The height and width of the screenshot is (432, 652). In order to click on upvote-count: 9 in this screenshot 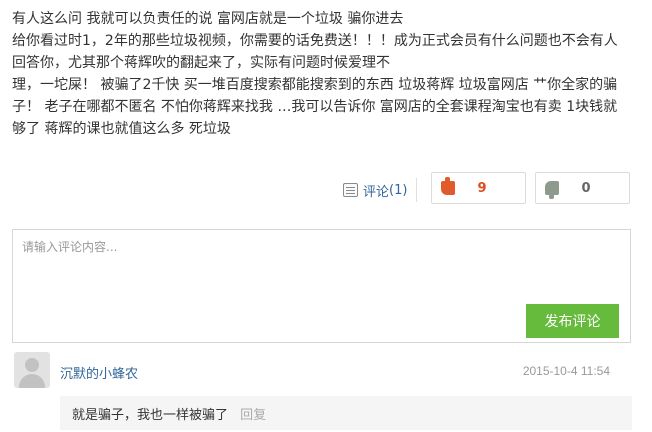, I will do `click(482, 188)`.